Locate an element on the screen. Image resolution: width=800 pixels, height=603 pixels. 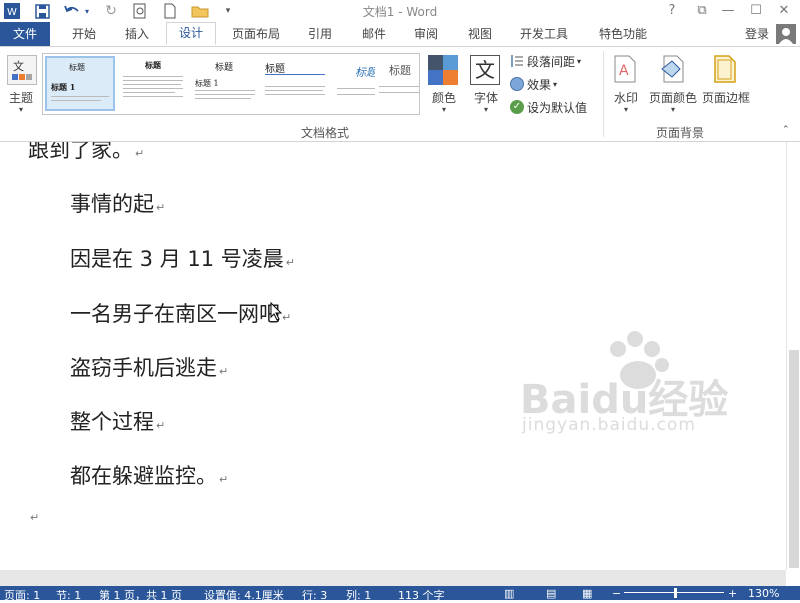
page-borders-button: 页面边框 is located at coordinates (726, 86).